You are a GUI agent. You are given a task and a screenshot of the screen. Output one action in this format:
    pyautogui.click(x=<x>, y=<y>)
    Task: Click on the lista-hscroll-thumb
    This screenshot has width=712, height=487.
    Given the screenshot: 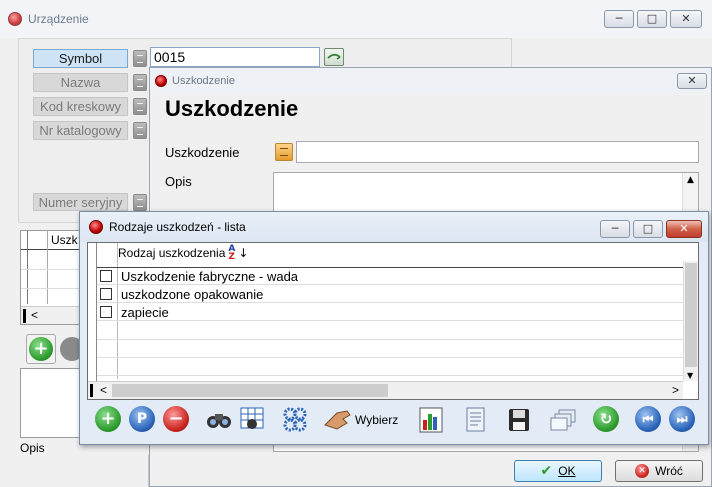 What is the action you would take?
    pyautogui.click(x=250, y=390)
    